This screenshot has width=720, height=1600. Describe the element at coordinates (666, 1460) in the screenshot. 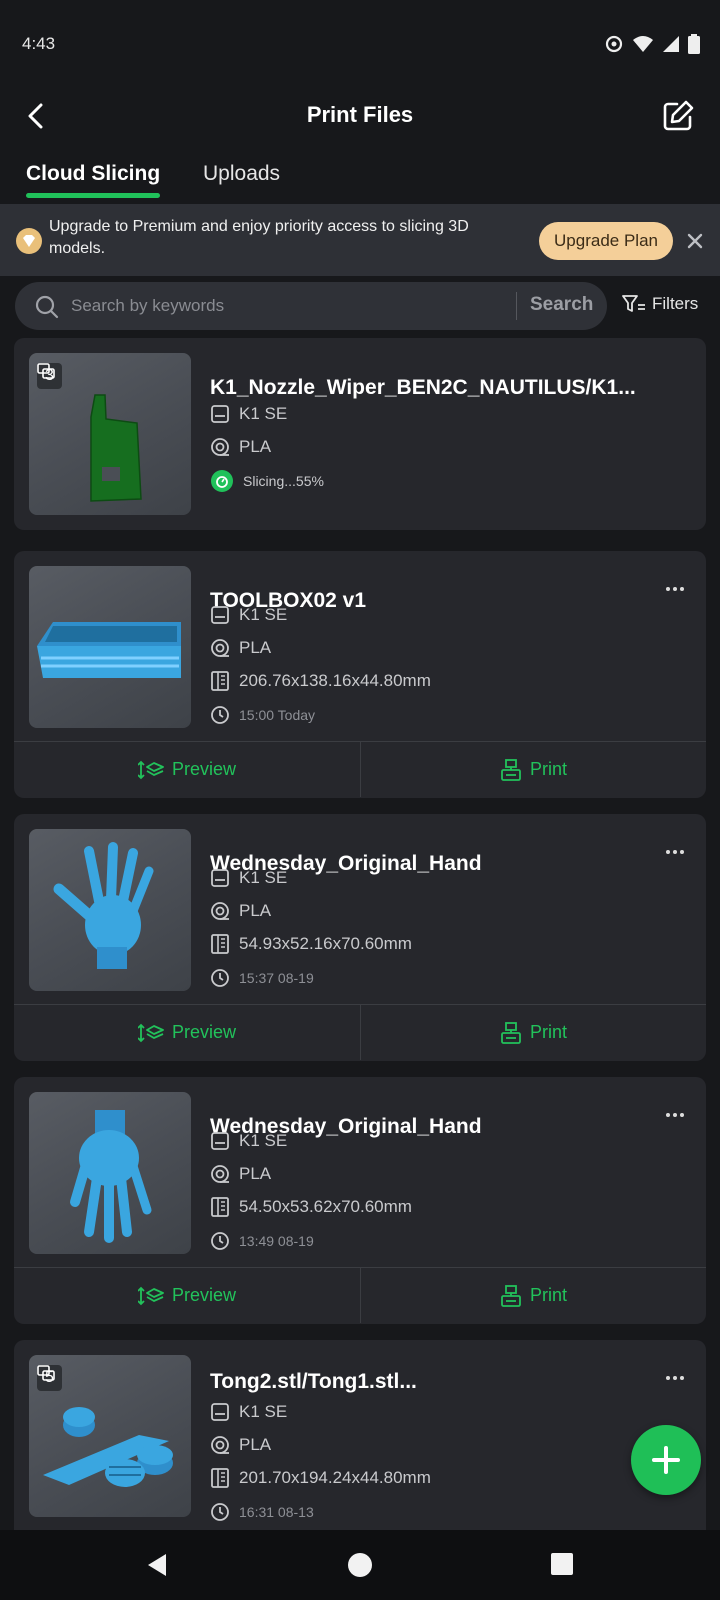

I see `add-file-button` at that location.